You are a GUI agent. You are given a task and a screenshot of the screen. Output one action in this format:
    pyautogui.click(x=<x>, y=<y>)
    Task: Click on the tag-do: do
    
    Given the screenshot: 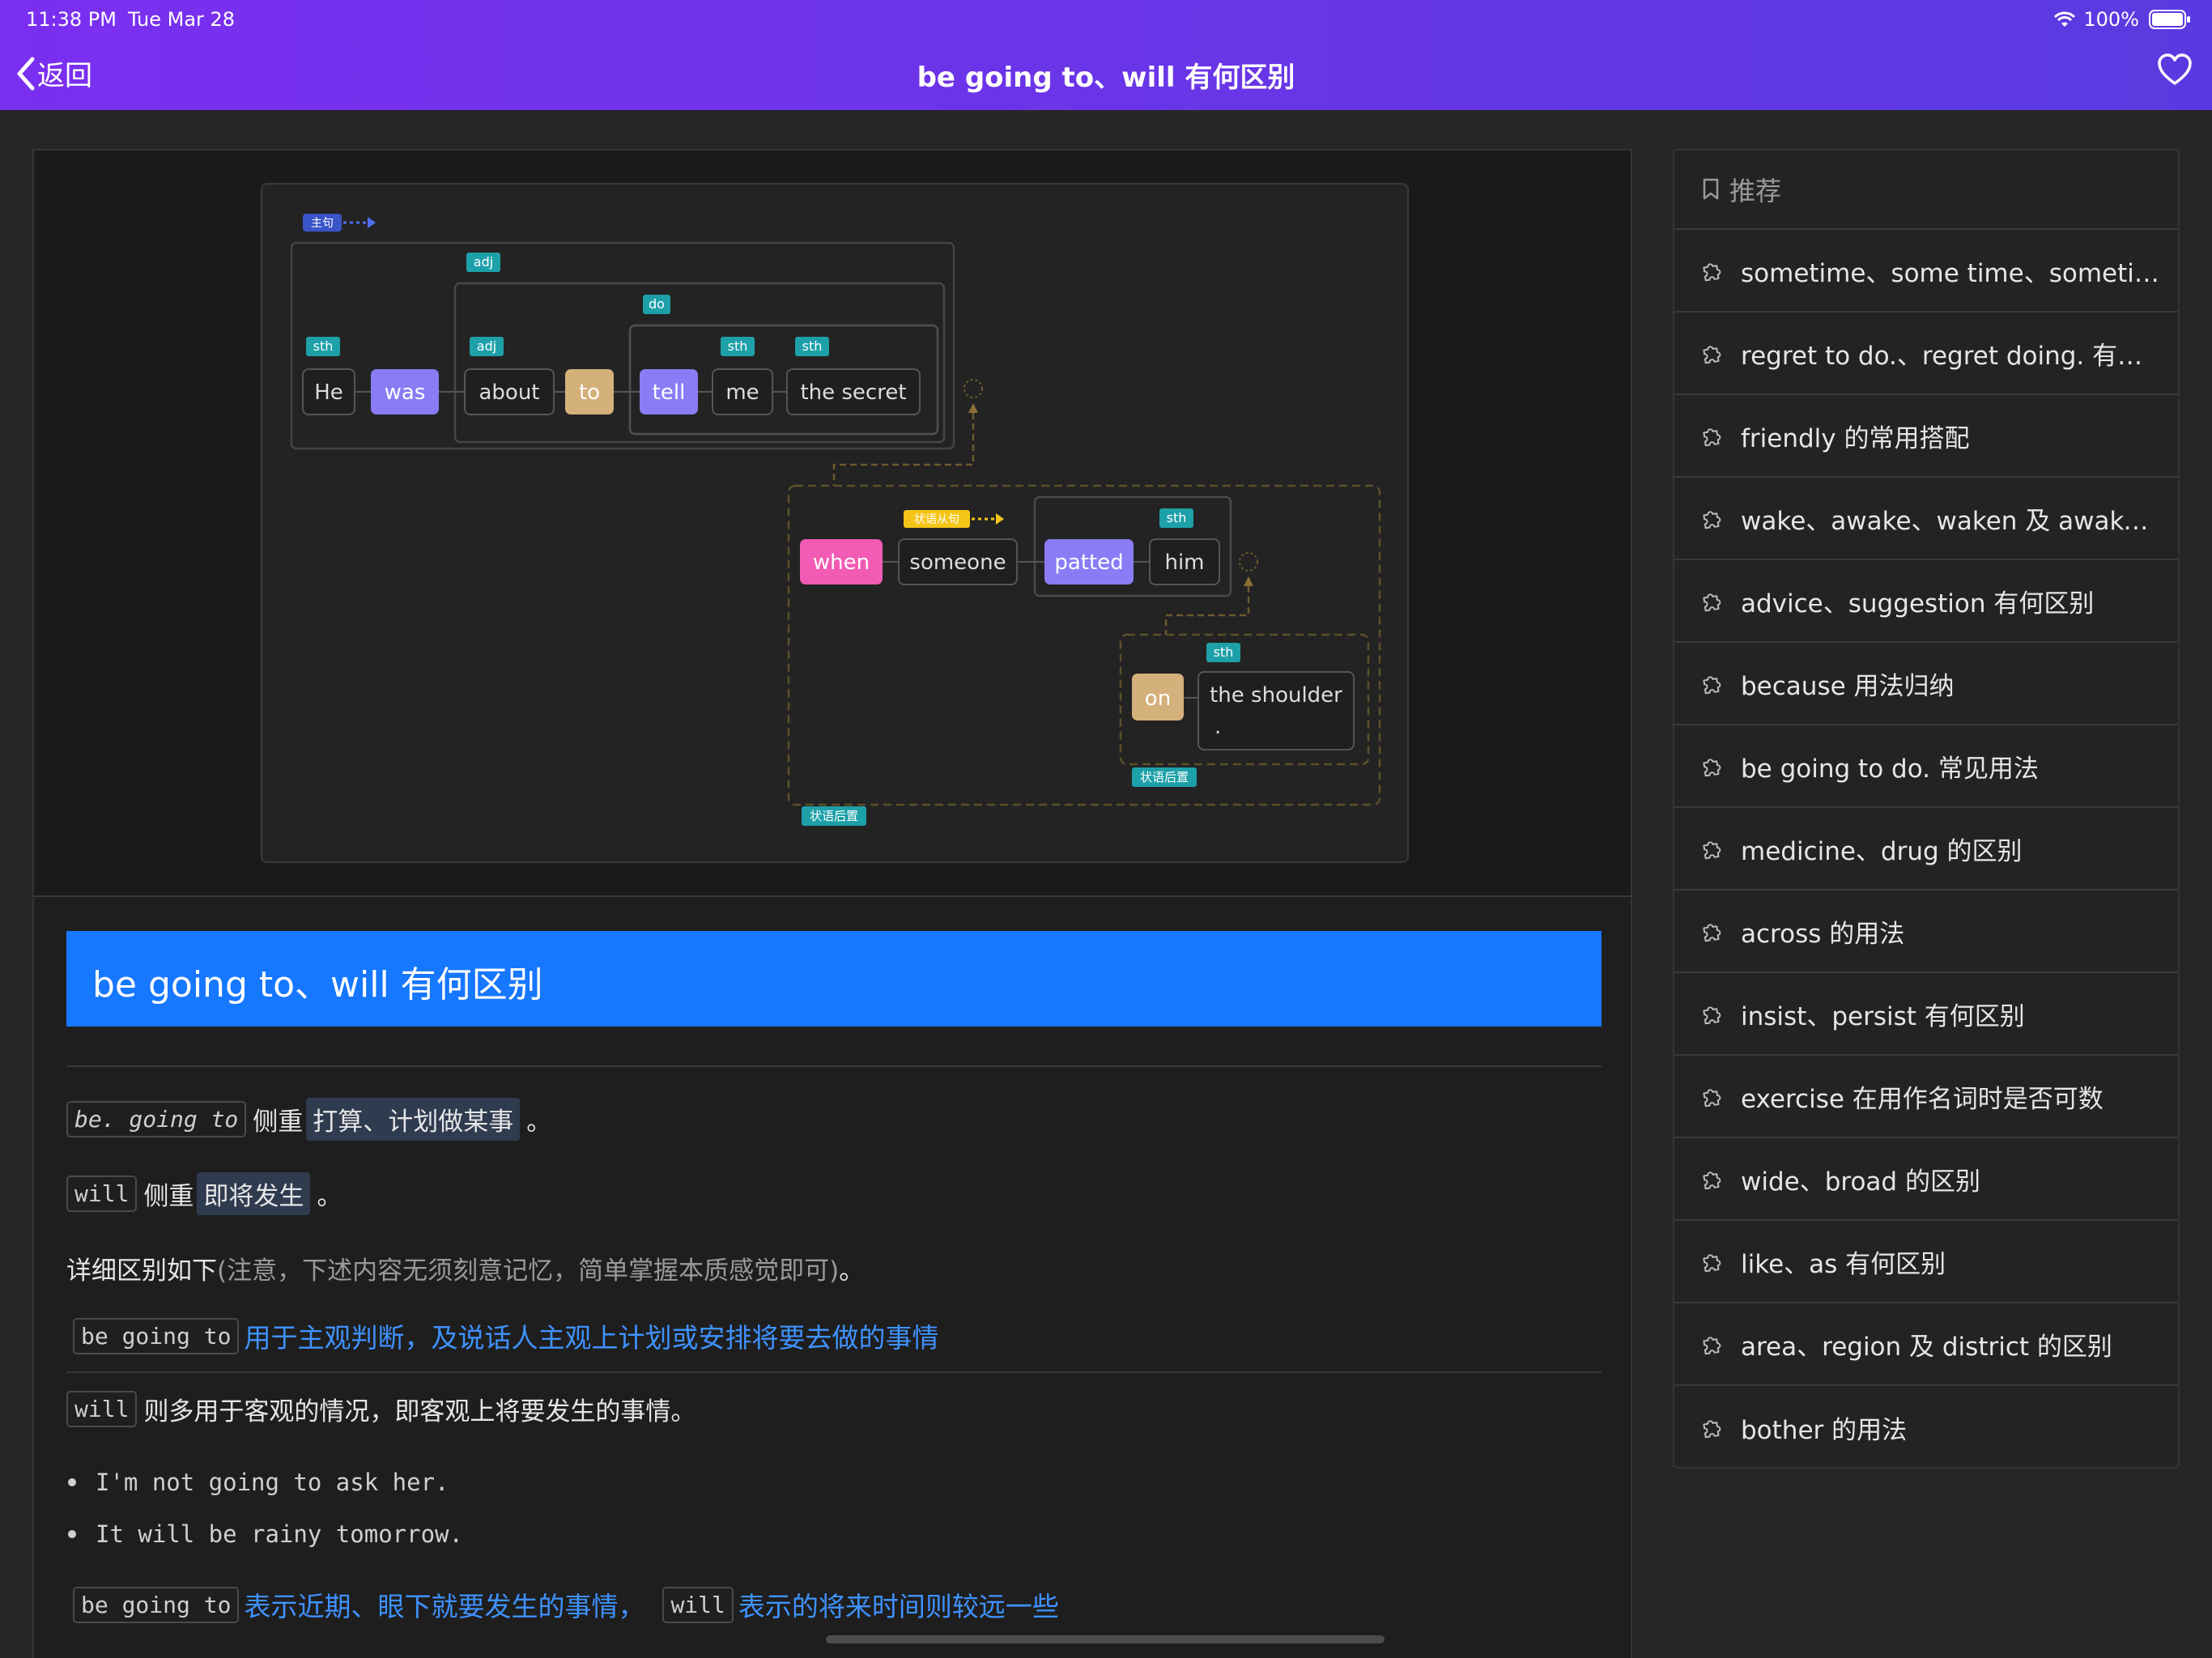 What is the action you would take?
    pyautogui.click(x=657, y=304)
    